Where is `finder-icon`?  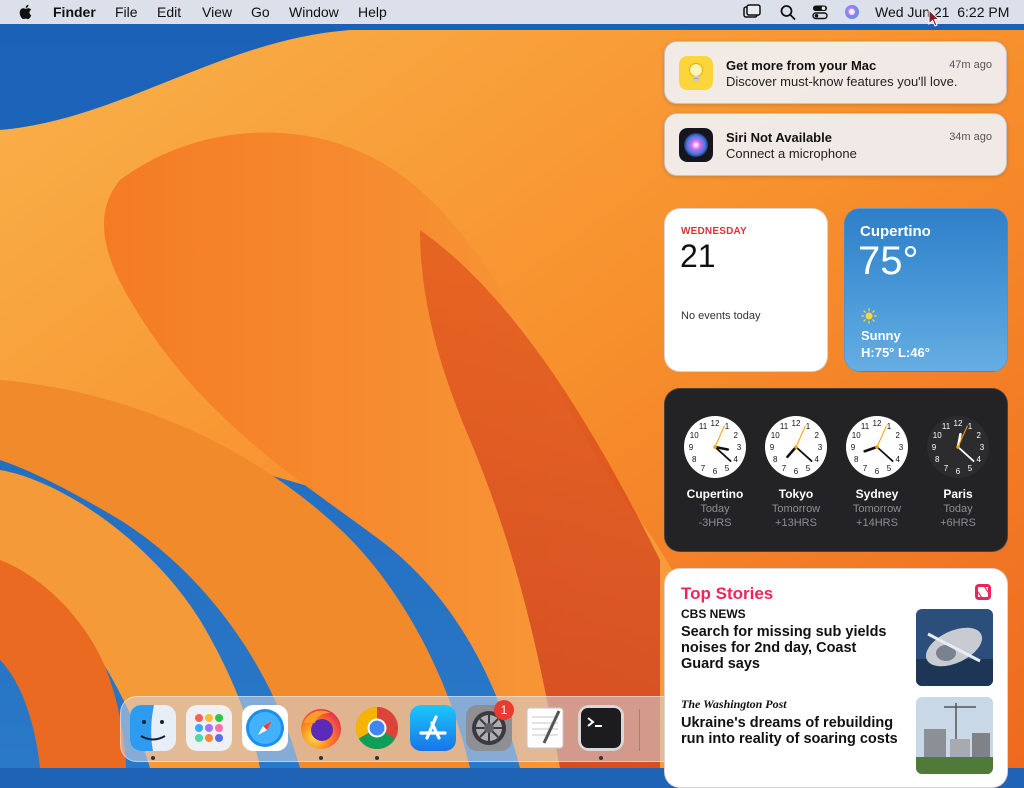 finder-icon is located at coordinates (153, 728).